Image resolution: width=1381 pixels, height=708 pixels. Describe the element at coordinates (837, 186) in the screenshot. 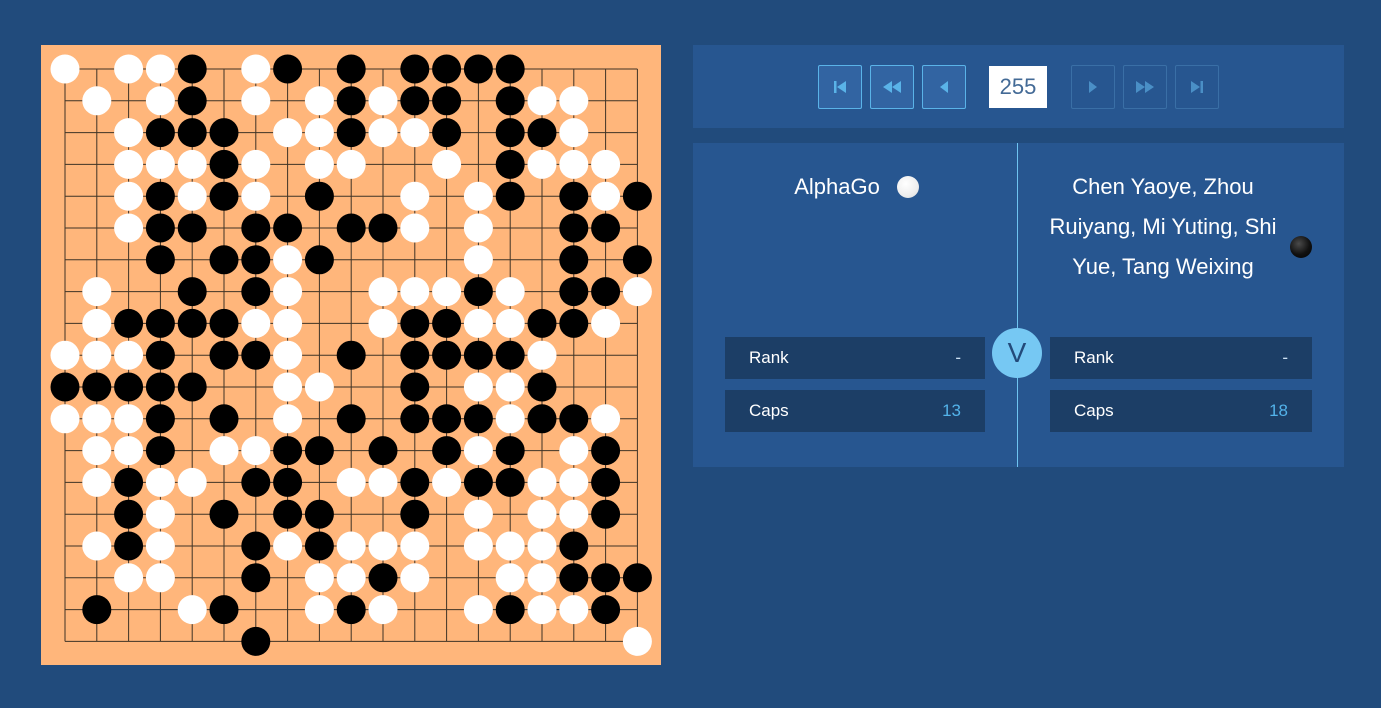

I see `white-player-name: AlphaGo` at that location.